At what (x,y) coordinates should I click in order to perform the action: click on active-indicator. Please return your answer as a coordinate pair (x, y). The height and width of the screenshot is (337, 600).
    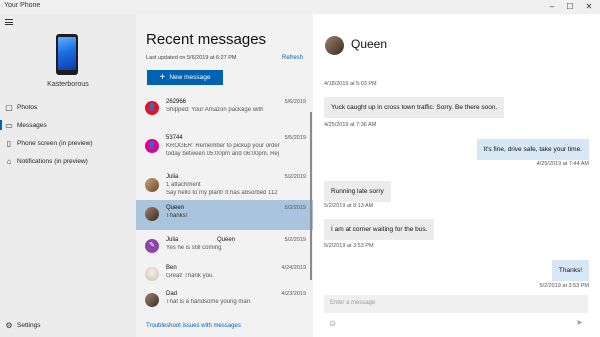
    Looking at the image, I should click on (1, 125).